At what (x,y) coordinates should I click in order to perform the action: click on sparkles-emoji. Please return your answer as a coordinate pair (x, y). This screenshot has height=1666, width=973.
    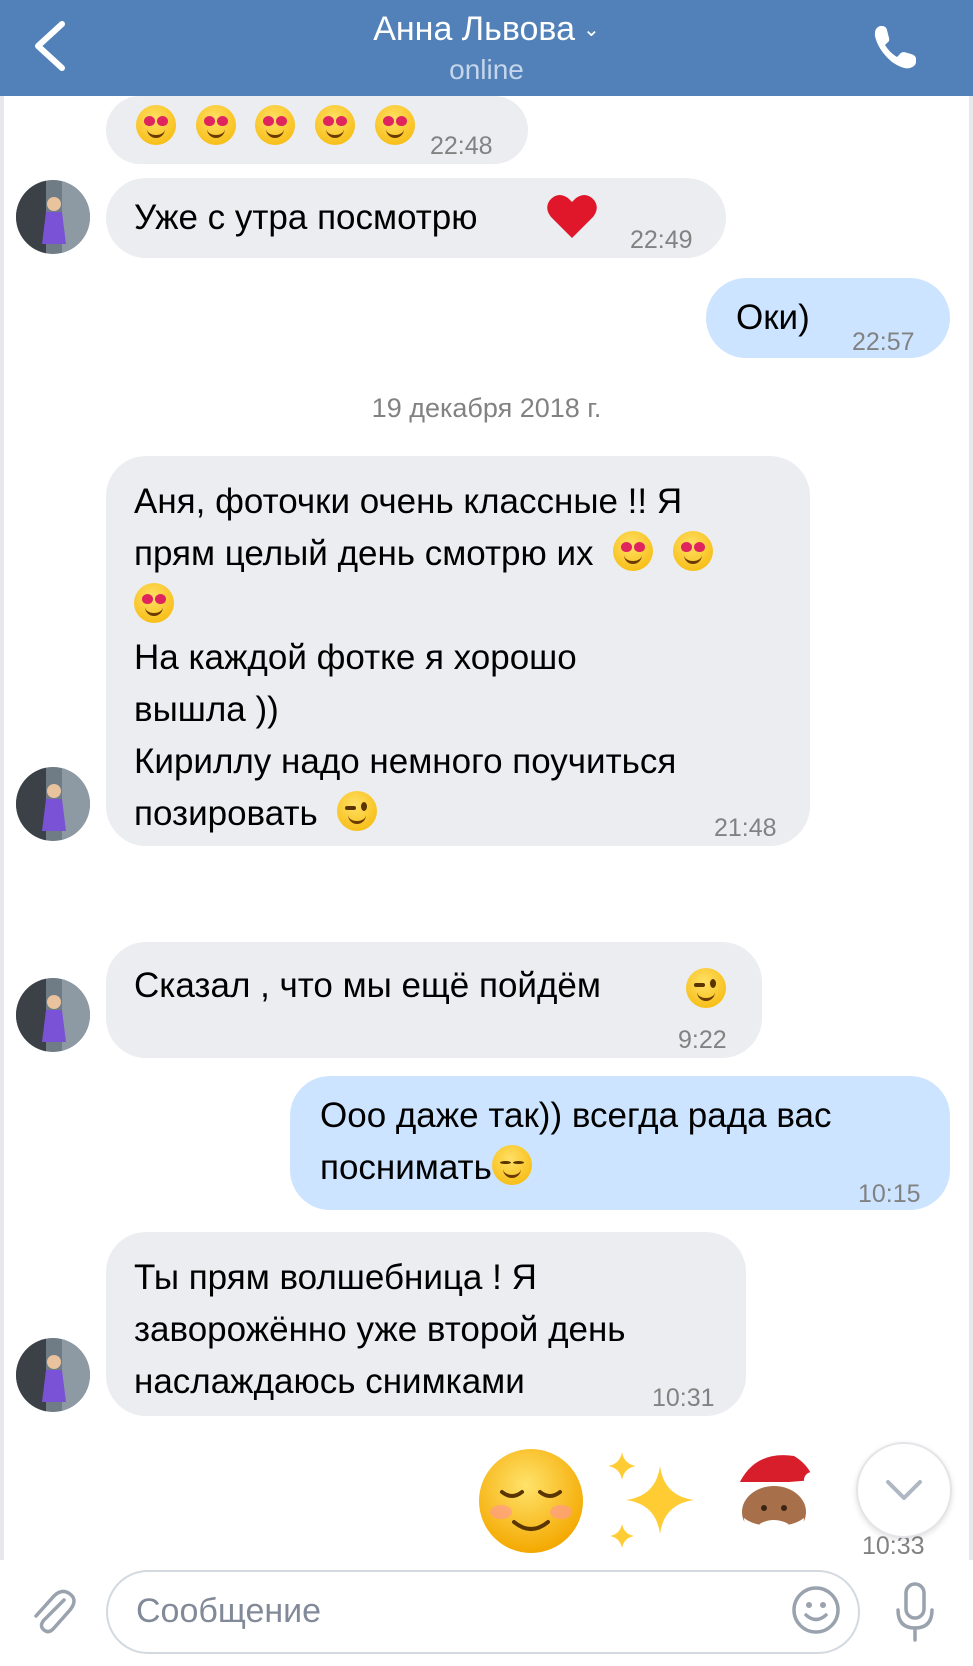
    Looking at the image, I should click on (651, 1500).